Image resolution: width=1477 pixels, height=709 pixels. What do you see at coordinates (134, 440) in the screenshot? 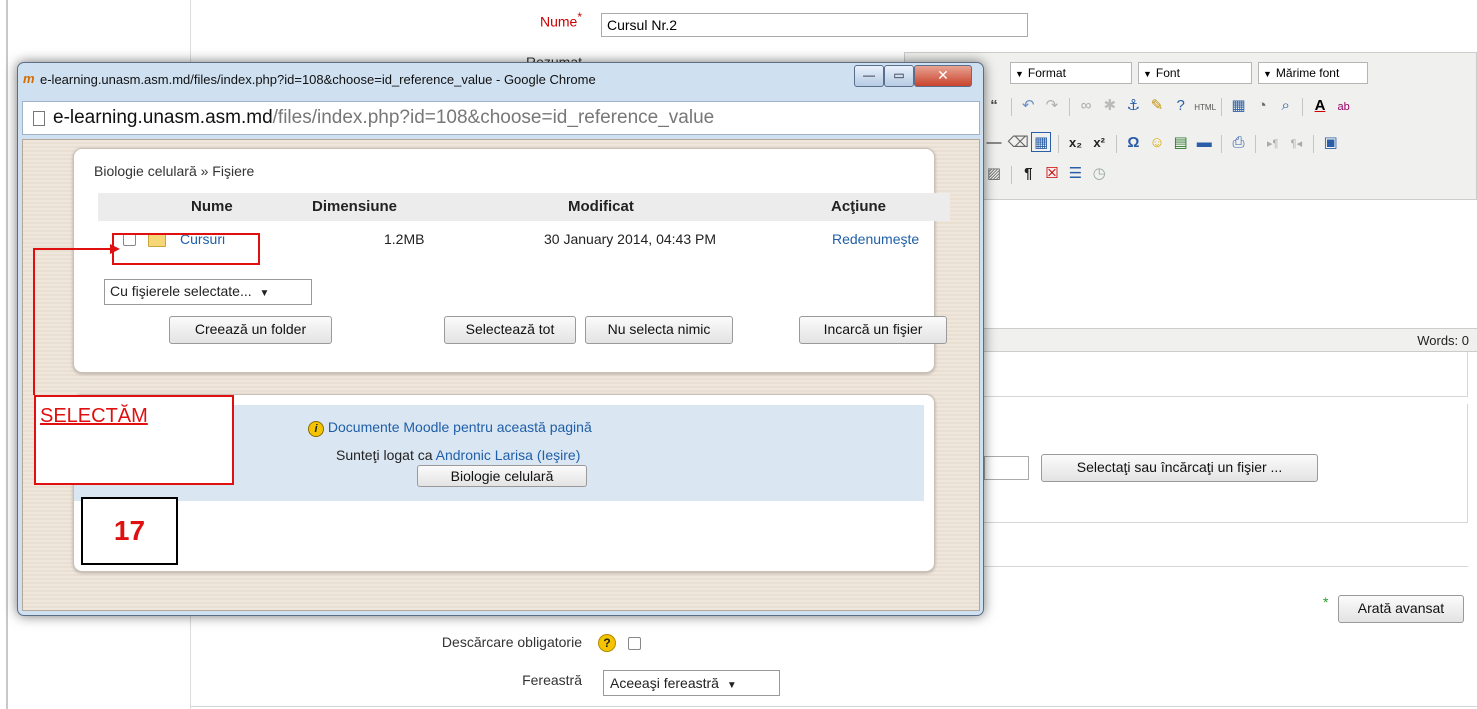
I see `annotation-box: SELECTĂM` at bounding box center [134, 440].